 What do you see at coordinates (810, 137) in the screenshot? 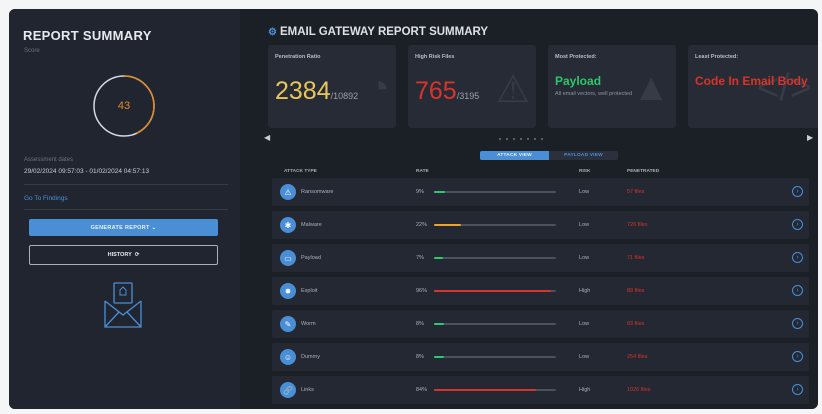
I see `carousel-next-icon: ▶` at bounding box center [810, 137].